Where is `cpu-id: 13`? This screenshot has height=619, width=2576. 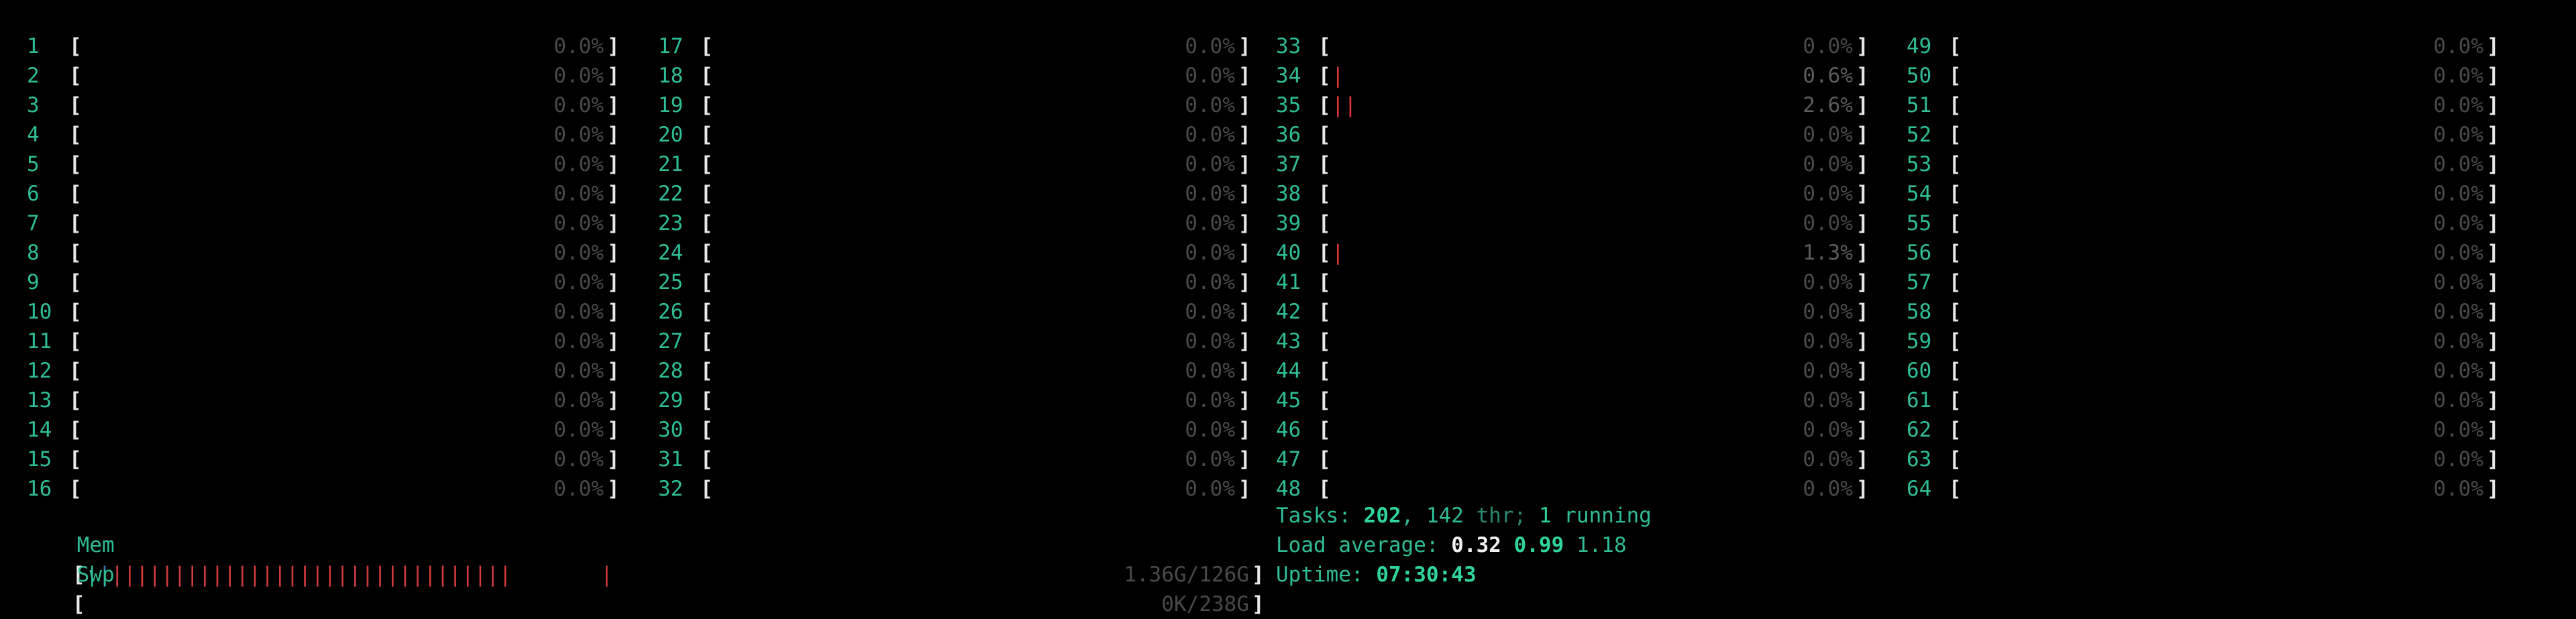 cpu-id: 13 is located at coordinates (39, 400).